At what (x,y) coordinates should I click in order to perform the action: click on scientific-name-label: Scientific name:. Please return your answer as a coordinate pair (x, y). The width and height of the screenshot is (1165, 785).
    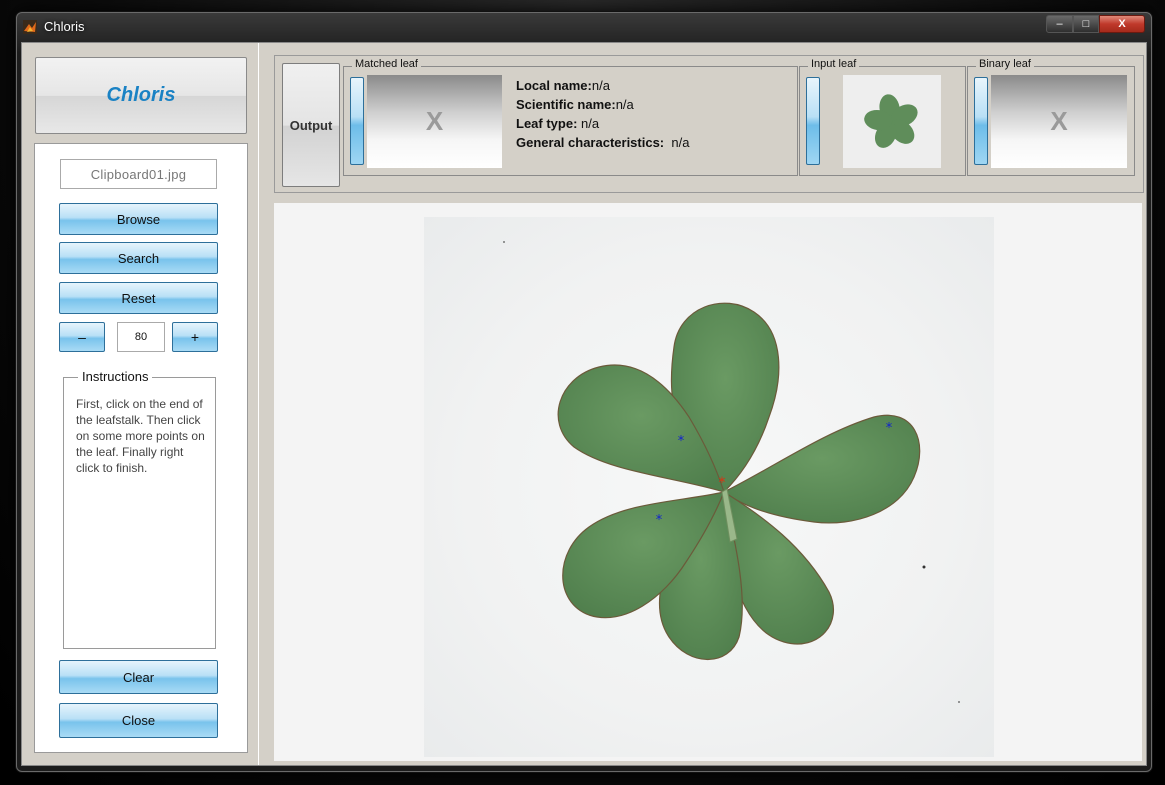
    Looking at the image, I should click on (566, 104).